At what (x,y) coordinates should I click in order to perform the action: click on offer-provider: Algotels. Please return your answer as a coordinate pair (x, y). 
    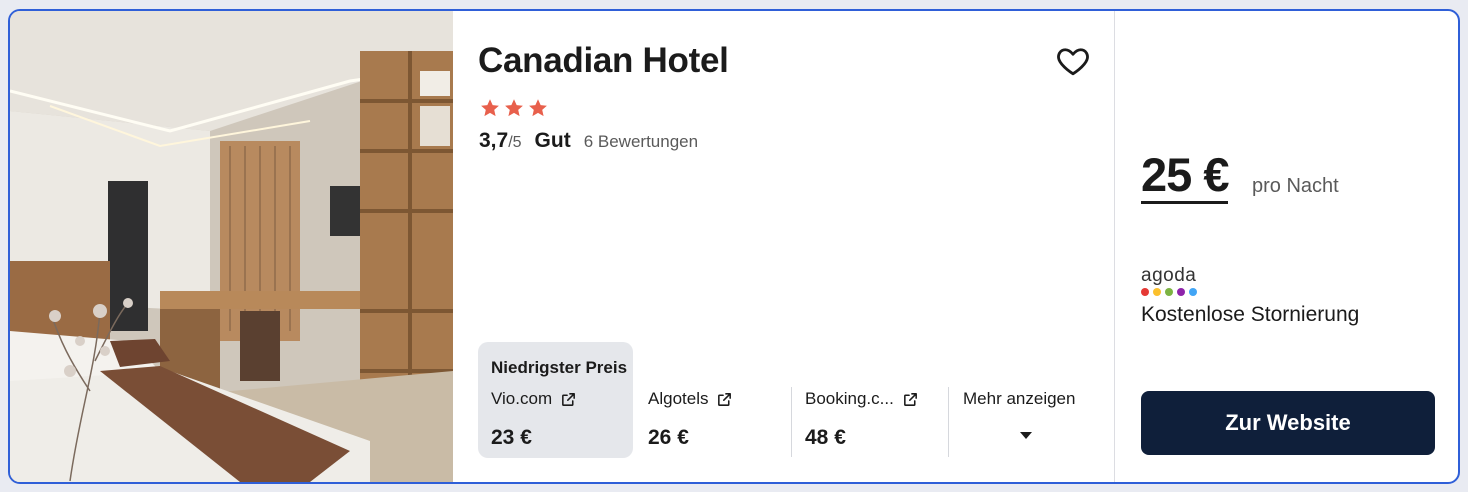
    Looking at the image, I should click on (690, 399).